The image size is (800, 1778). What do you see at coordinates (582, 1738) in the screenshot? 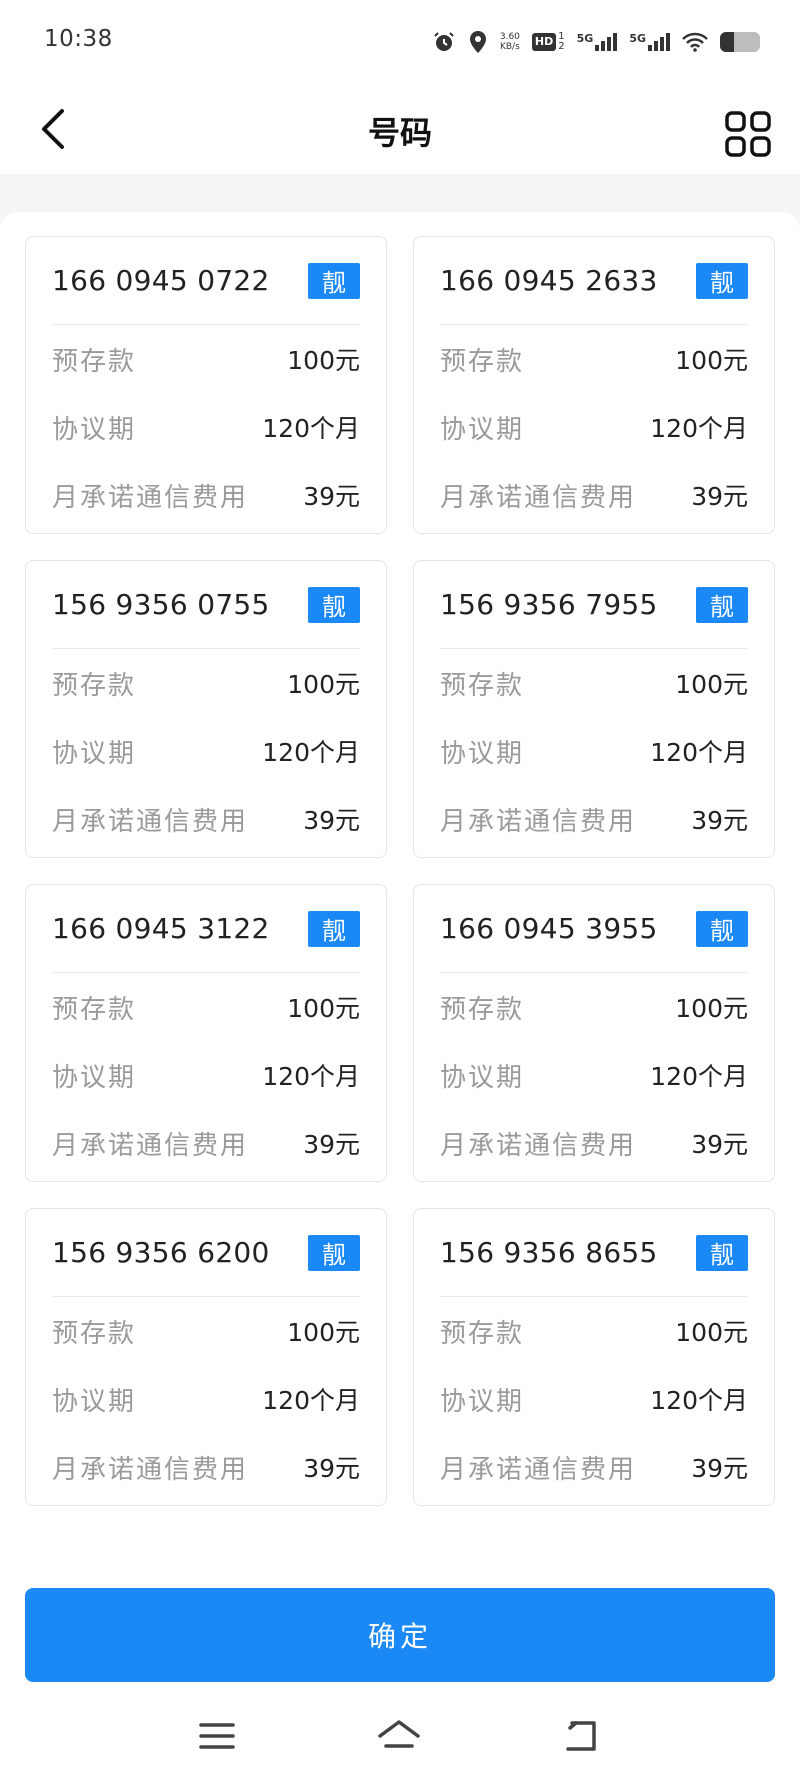
I see `back-icon` at bounding box center [582, 1738].